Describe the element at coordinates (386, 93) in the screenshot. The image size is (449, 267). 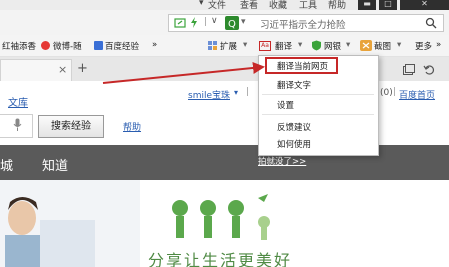
I see `message-count: (0)` at that location.